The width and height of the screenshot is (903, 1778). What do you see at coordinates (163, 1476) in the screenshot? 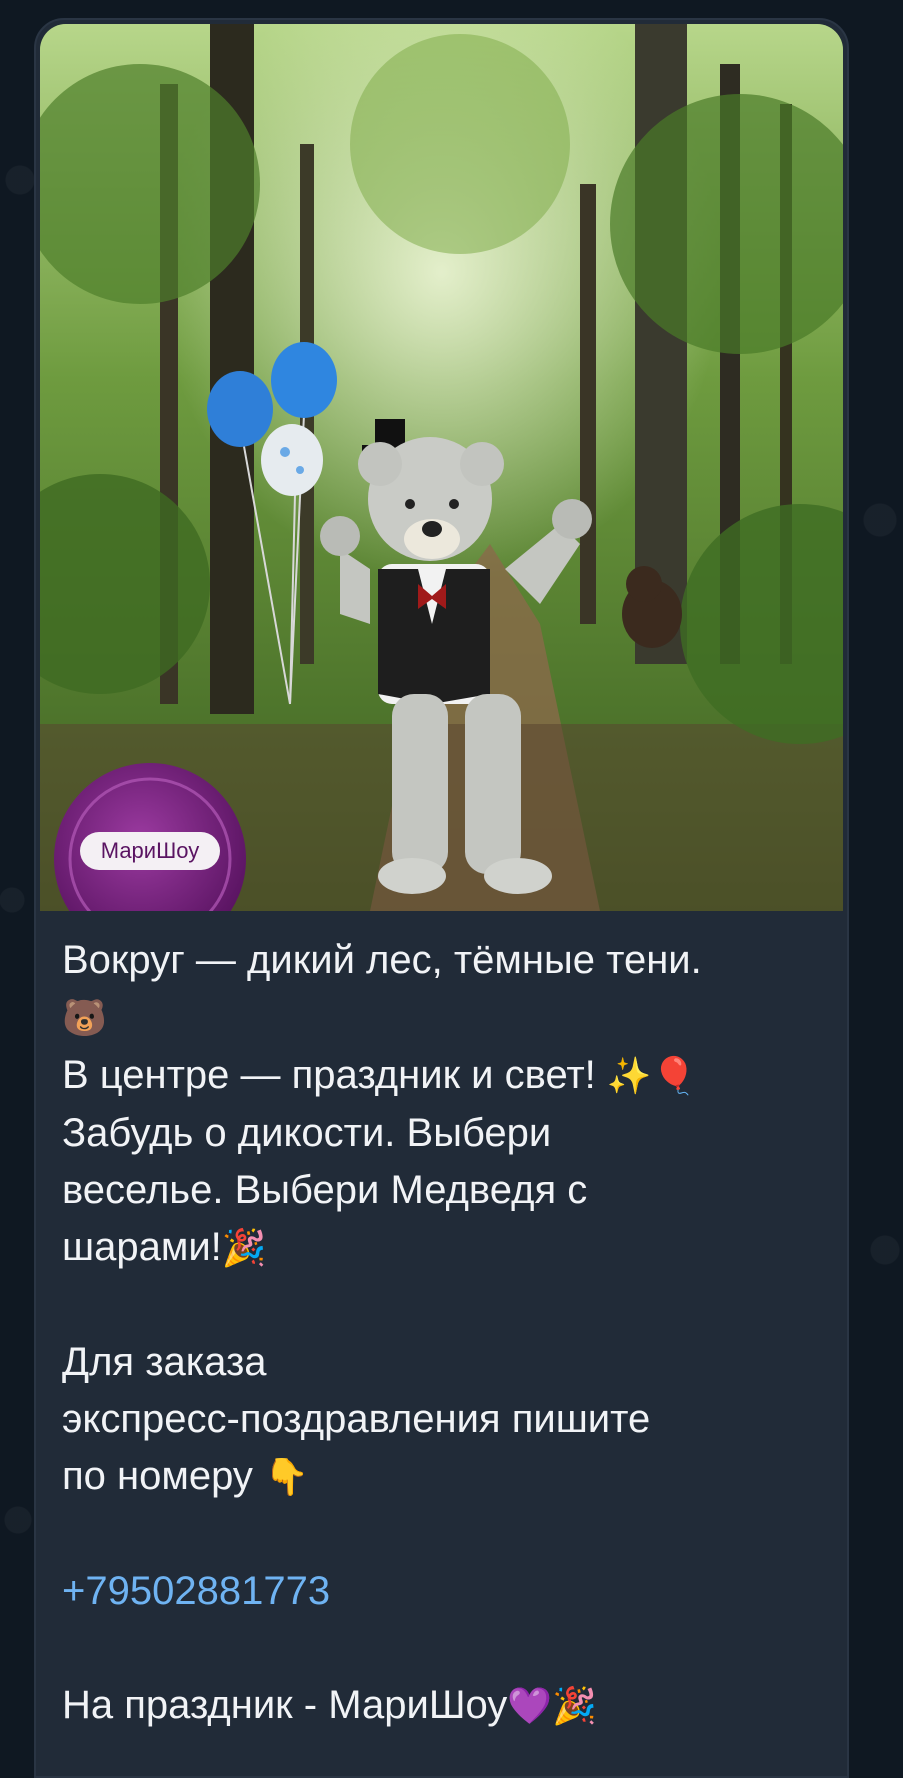
I see `caption-text: по номеру` at bounding box center [163, 1476].